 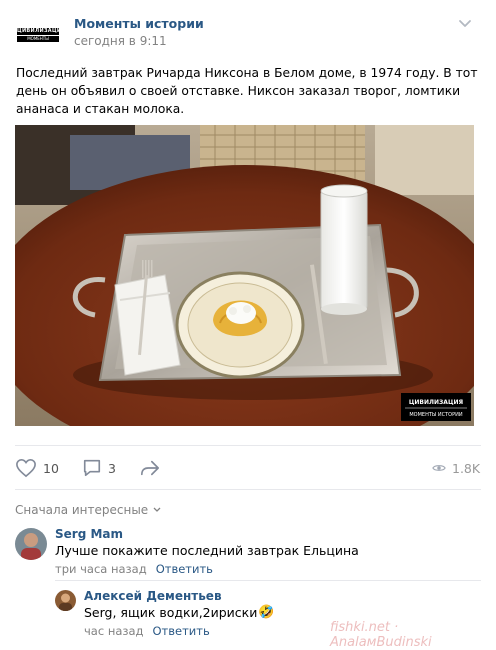 I want to click on group-name-link: Моменты истории, so click(x=139, y=23).